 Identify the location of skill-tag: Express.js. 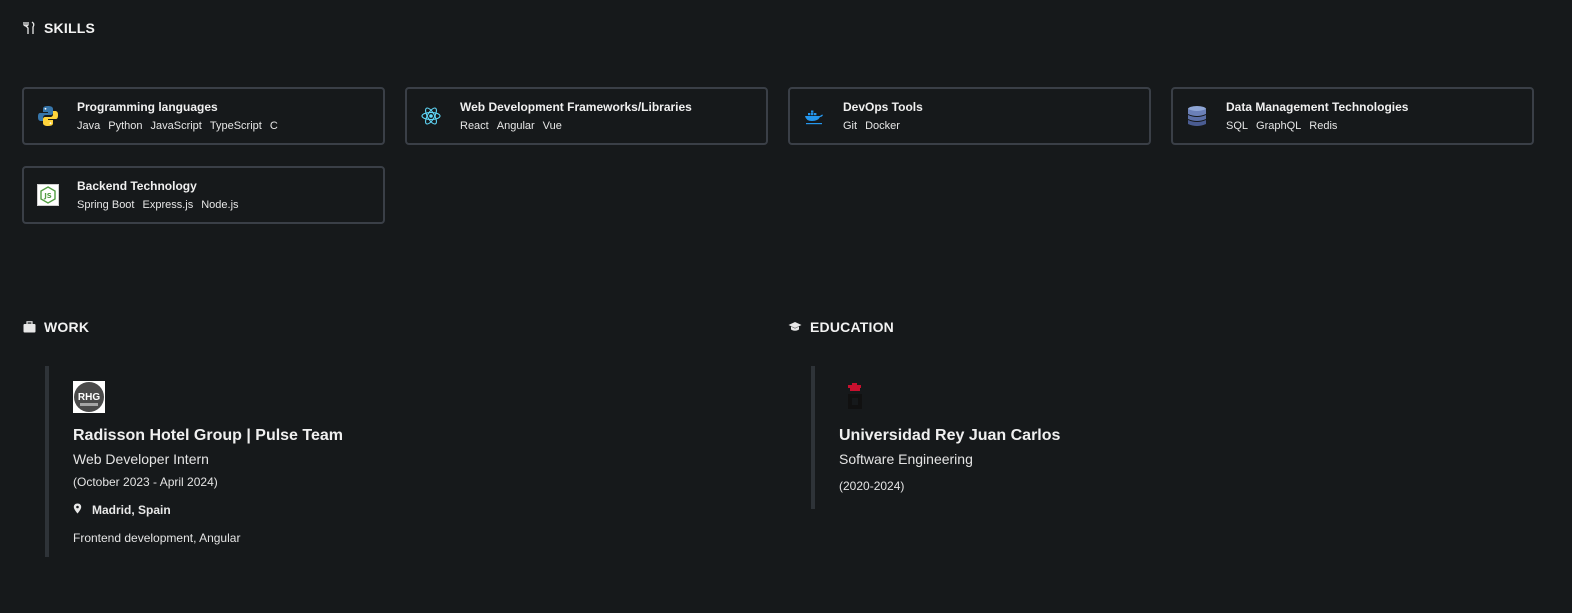
(168, 205).